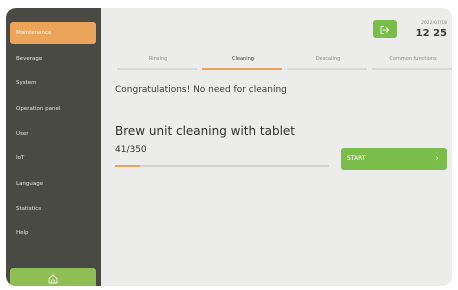 Image resolution: width=458 pixels, height=290 pixels. I want to click on sidebar-item-system: System, so click(53, 83).